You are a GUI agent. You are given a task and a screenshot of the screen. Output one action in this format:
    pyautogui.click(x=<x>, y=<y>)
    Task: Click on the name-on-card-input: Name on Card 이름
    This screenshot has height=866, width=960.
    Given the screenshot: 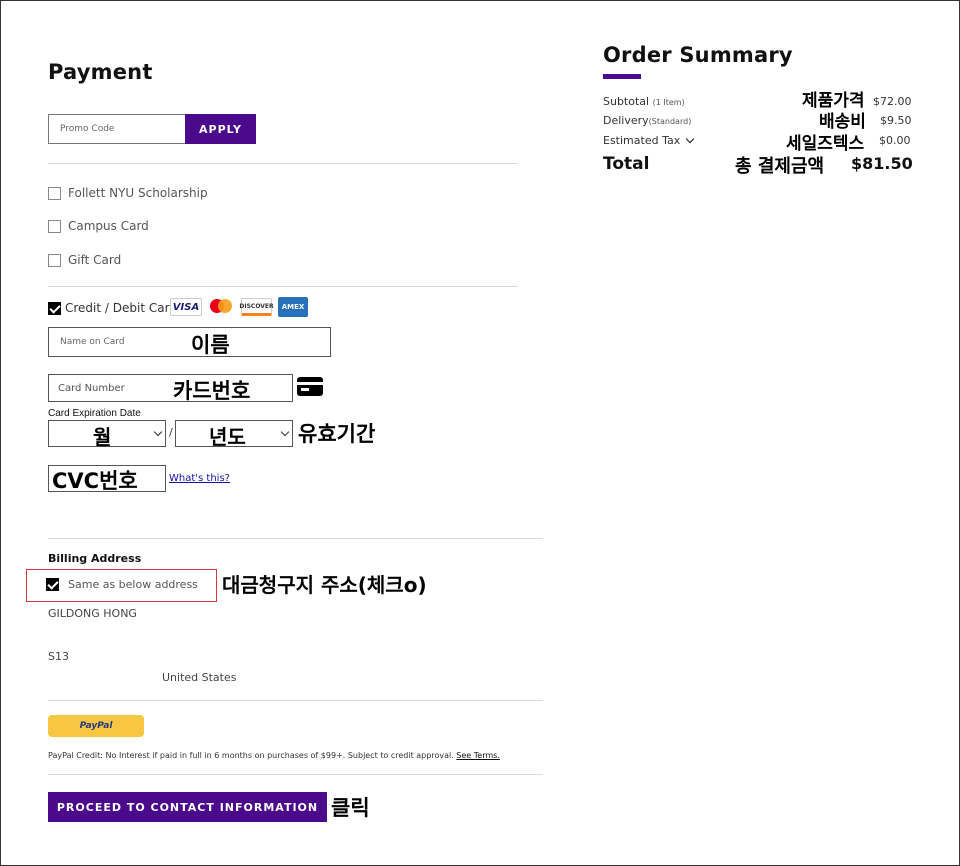 What is the action you would take?
    pyautogui.click(x=189, y=342)
    